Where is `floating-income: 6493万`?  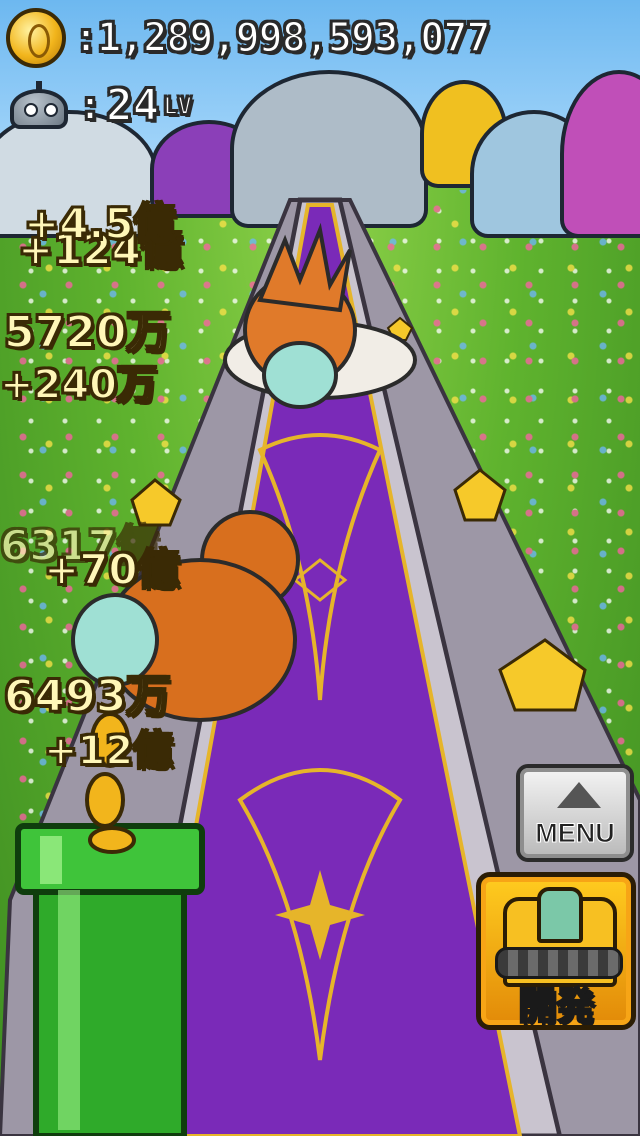
floating-income: 6493万 is located at coordinates (87, 696).